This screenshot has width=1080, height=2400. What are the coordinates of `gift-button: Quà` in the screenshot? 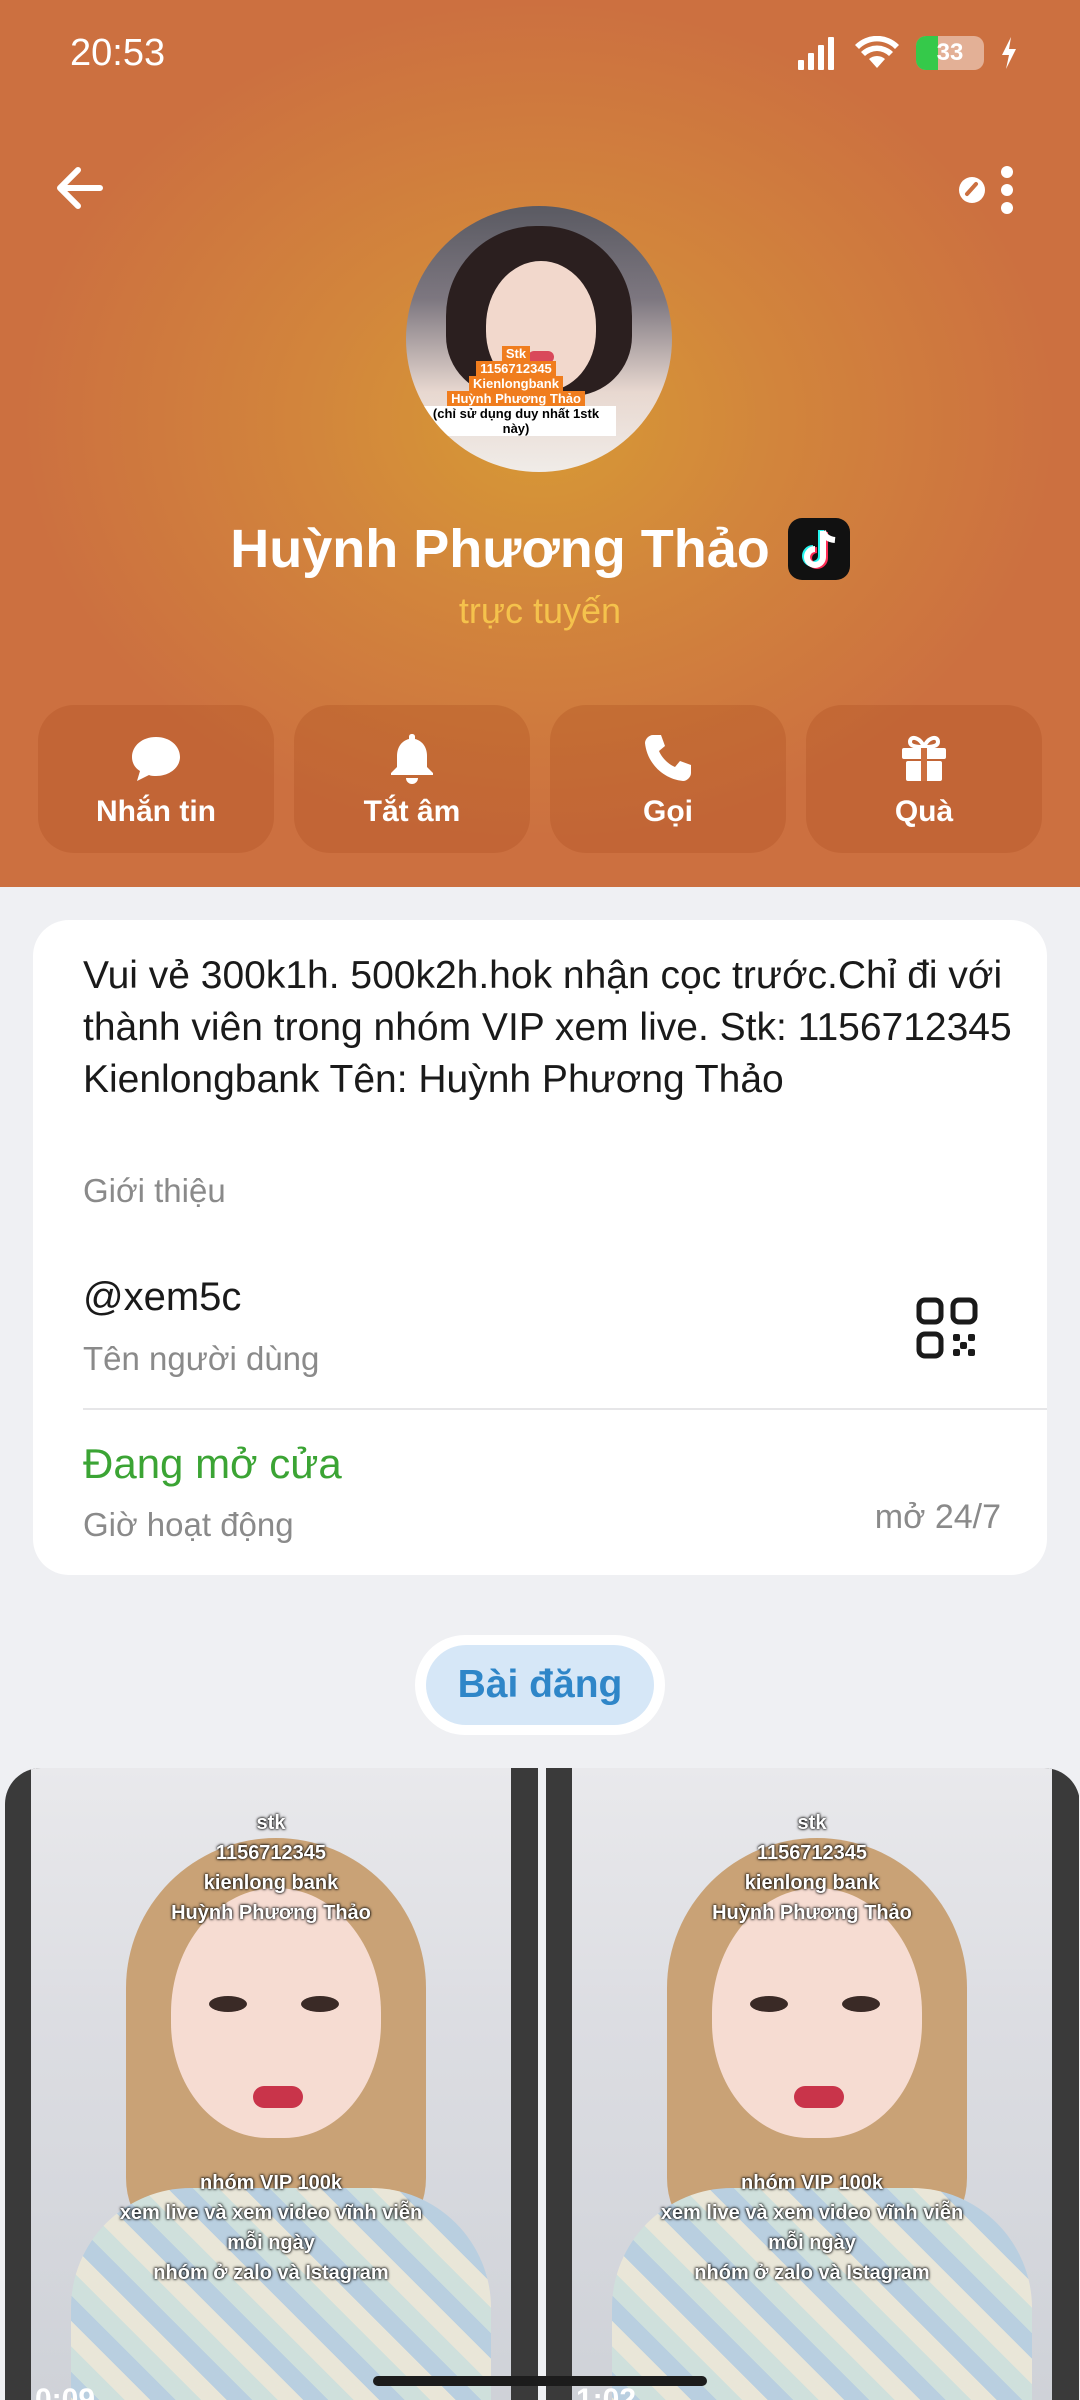 It's located at (924, 779).